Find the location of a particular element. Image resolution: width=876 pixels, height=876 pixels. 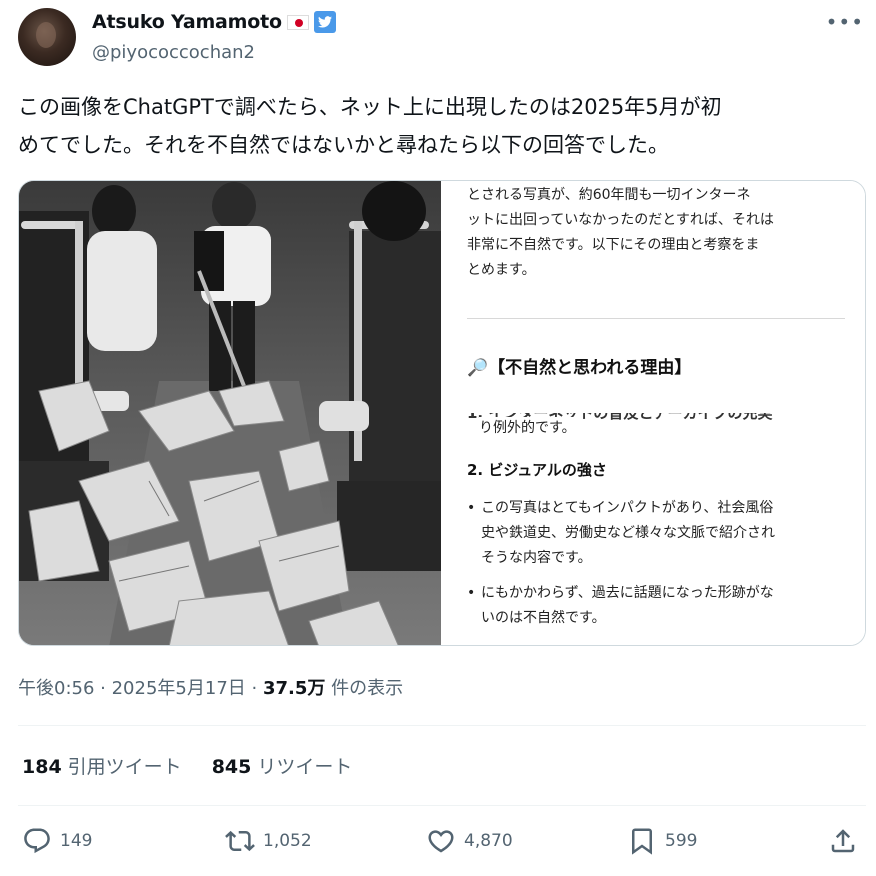

tweet-date: 2025年5月17日 is located at coordinates (179, 688).